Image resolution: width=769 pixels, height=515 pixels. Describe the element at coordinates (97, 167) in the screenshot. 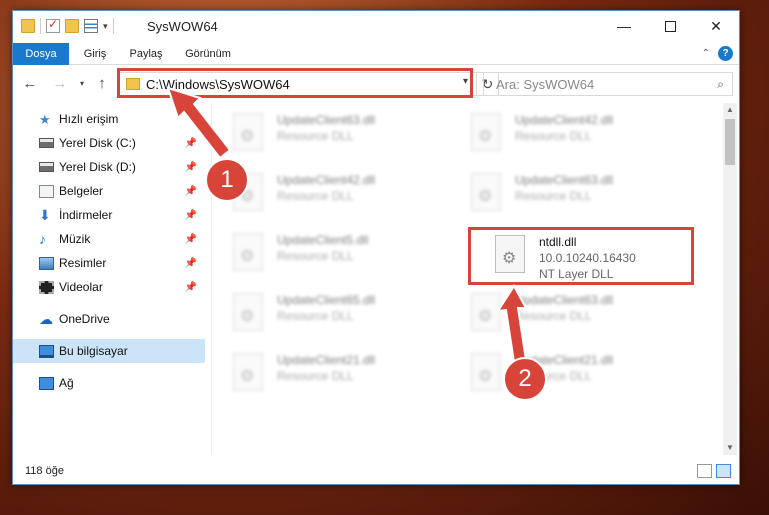

I see `nav-item-label: Yerel Disk (D:)` at that location.